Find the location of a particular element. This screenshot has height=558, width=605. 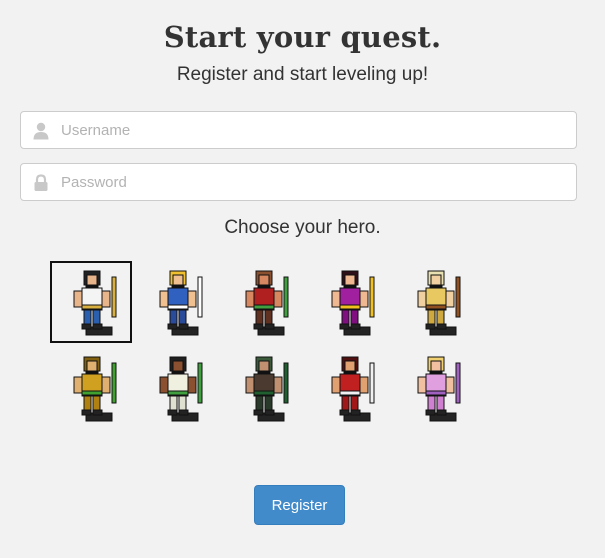

password-field is located at coordinates (298, 182).